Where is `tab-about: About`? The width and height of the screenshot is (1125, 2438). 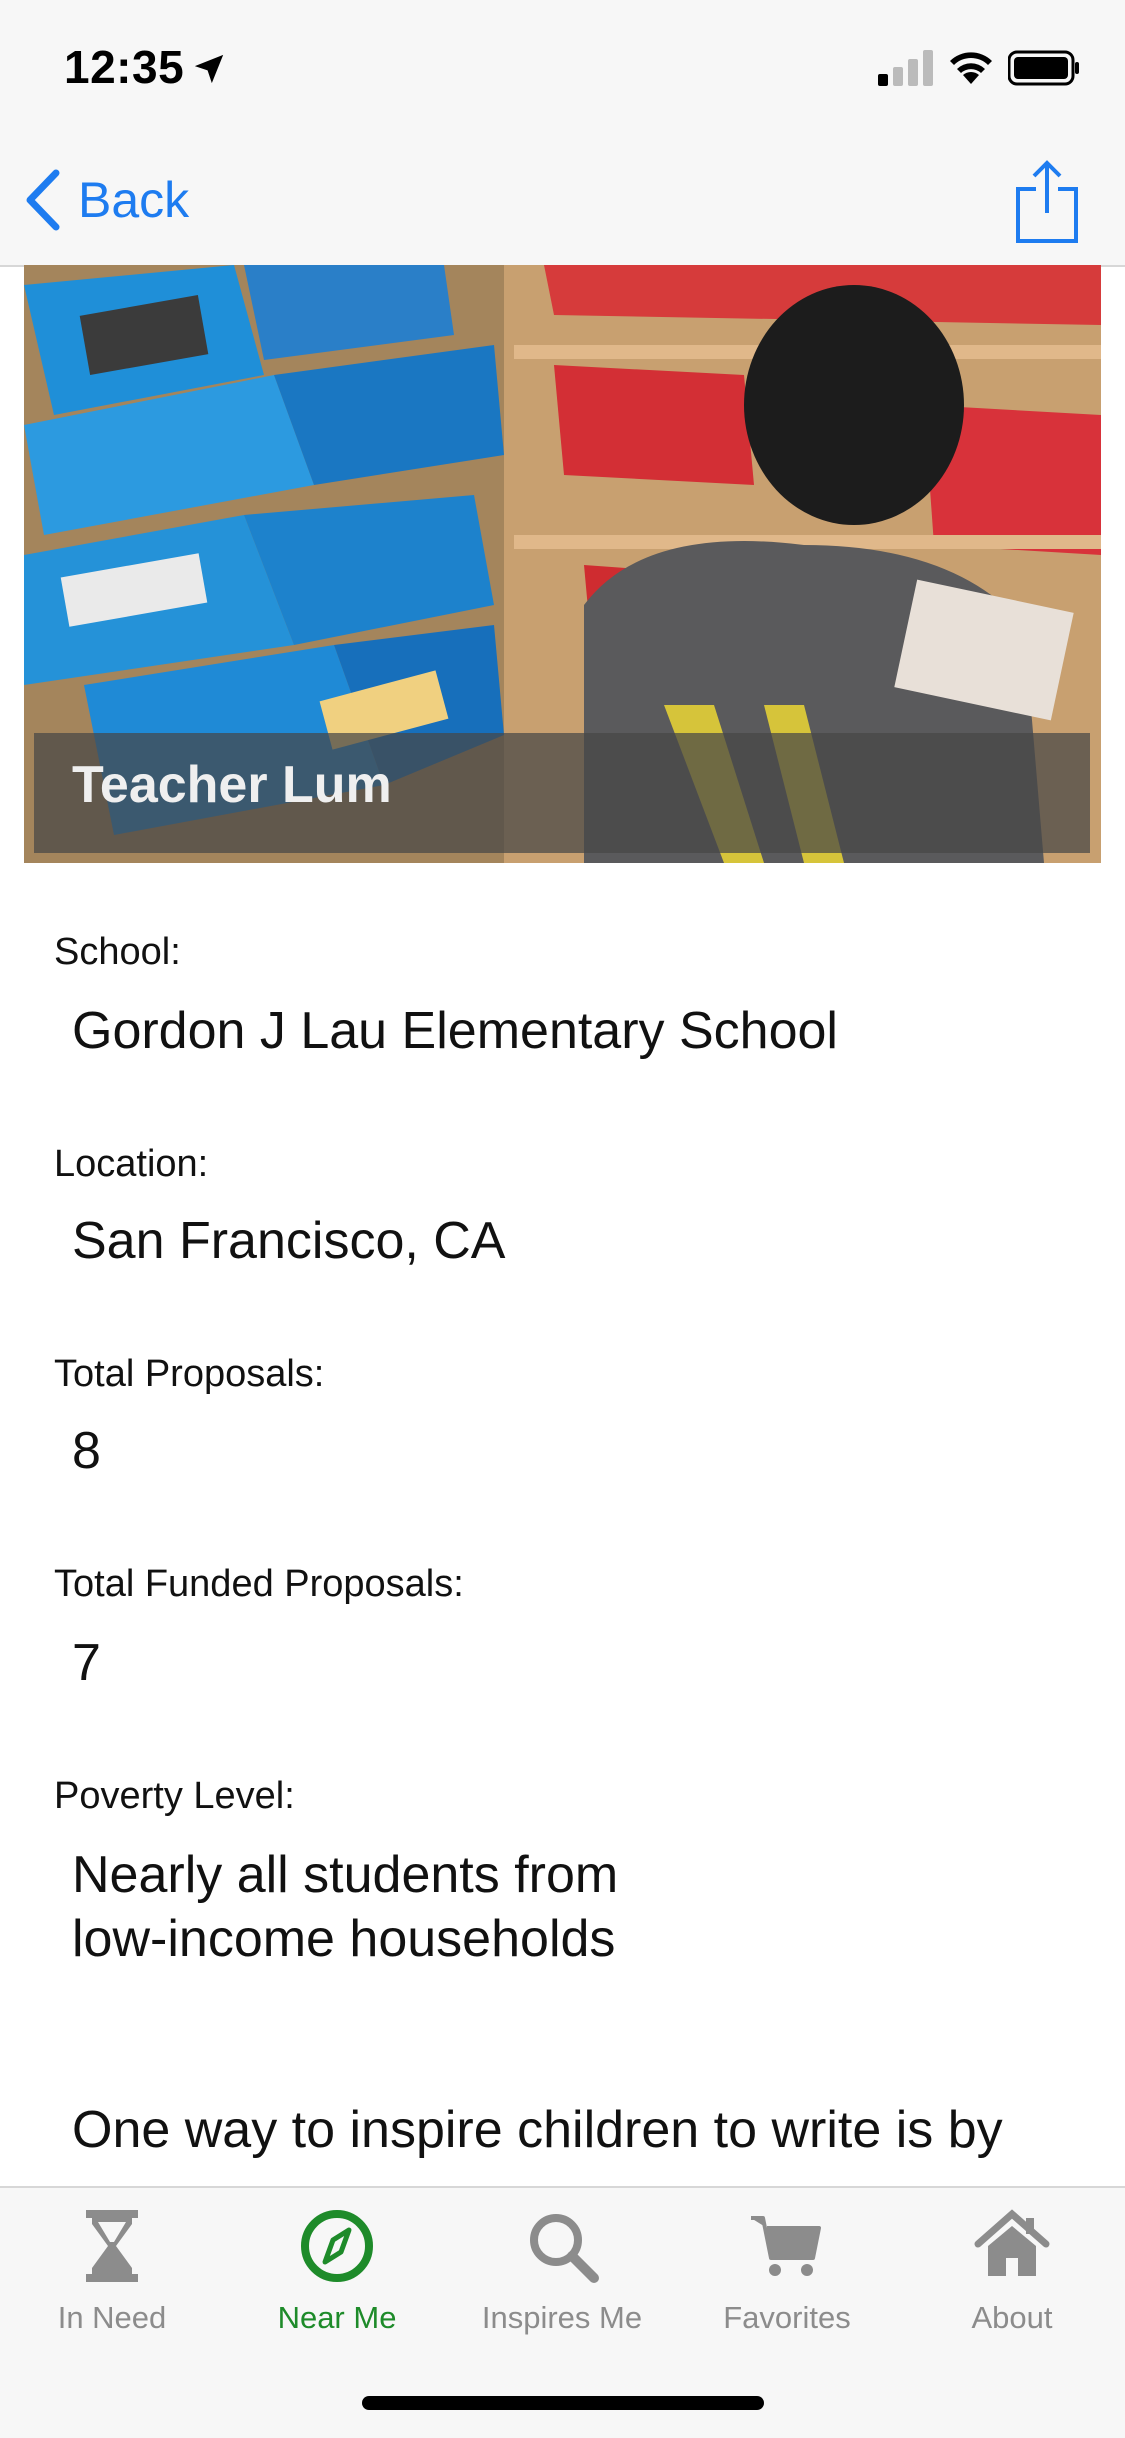 tab-about: About is located at coordinates (1012, 2281).